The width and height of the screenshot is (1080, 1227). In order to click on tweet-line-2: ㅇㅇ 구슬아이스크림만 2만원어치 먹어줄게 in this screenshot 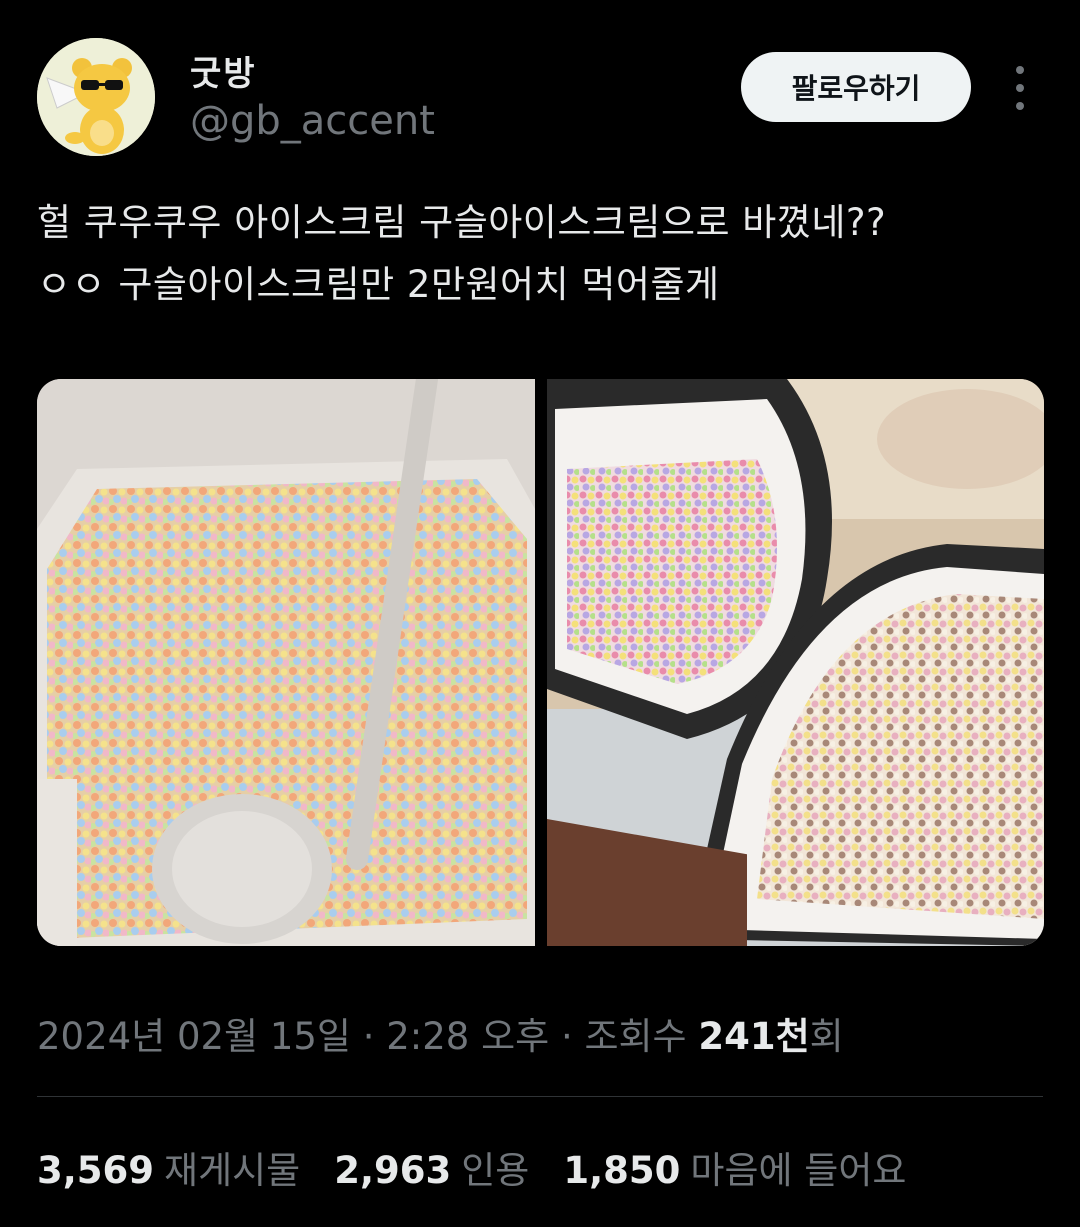, I will do `click(378, 284)`.